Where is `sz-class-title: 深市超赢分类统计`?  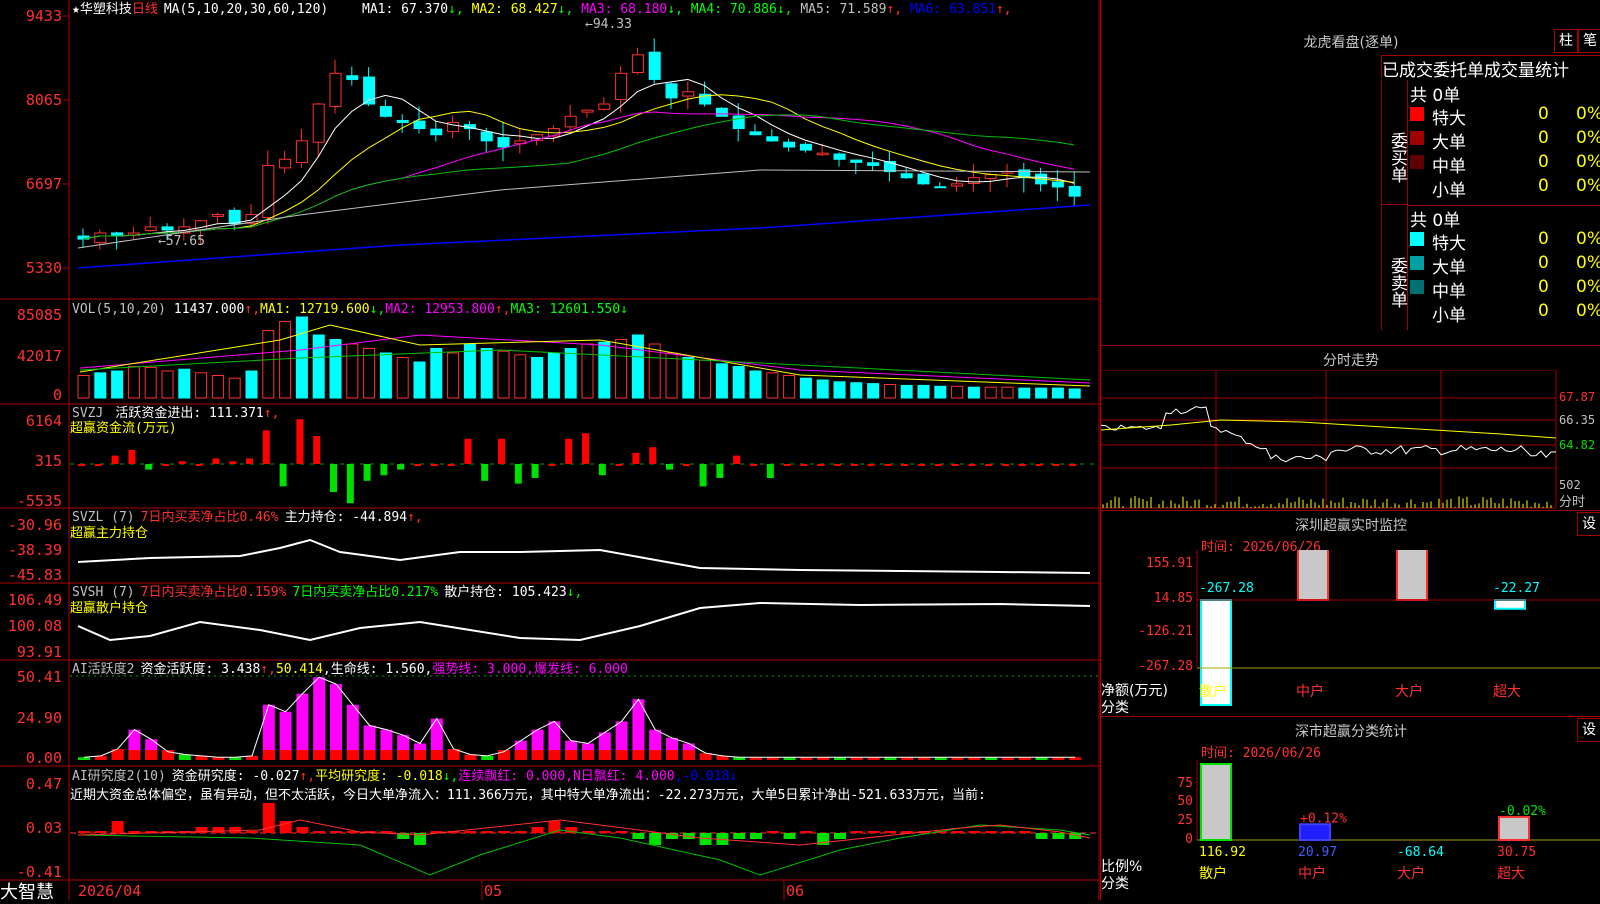
sz-class-title: 深市超赢分类统计 is located at coordinates (1351, 732).